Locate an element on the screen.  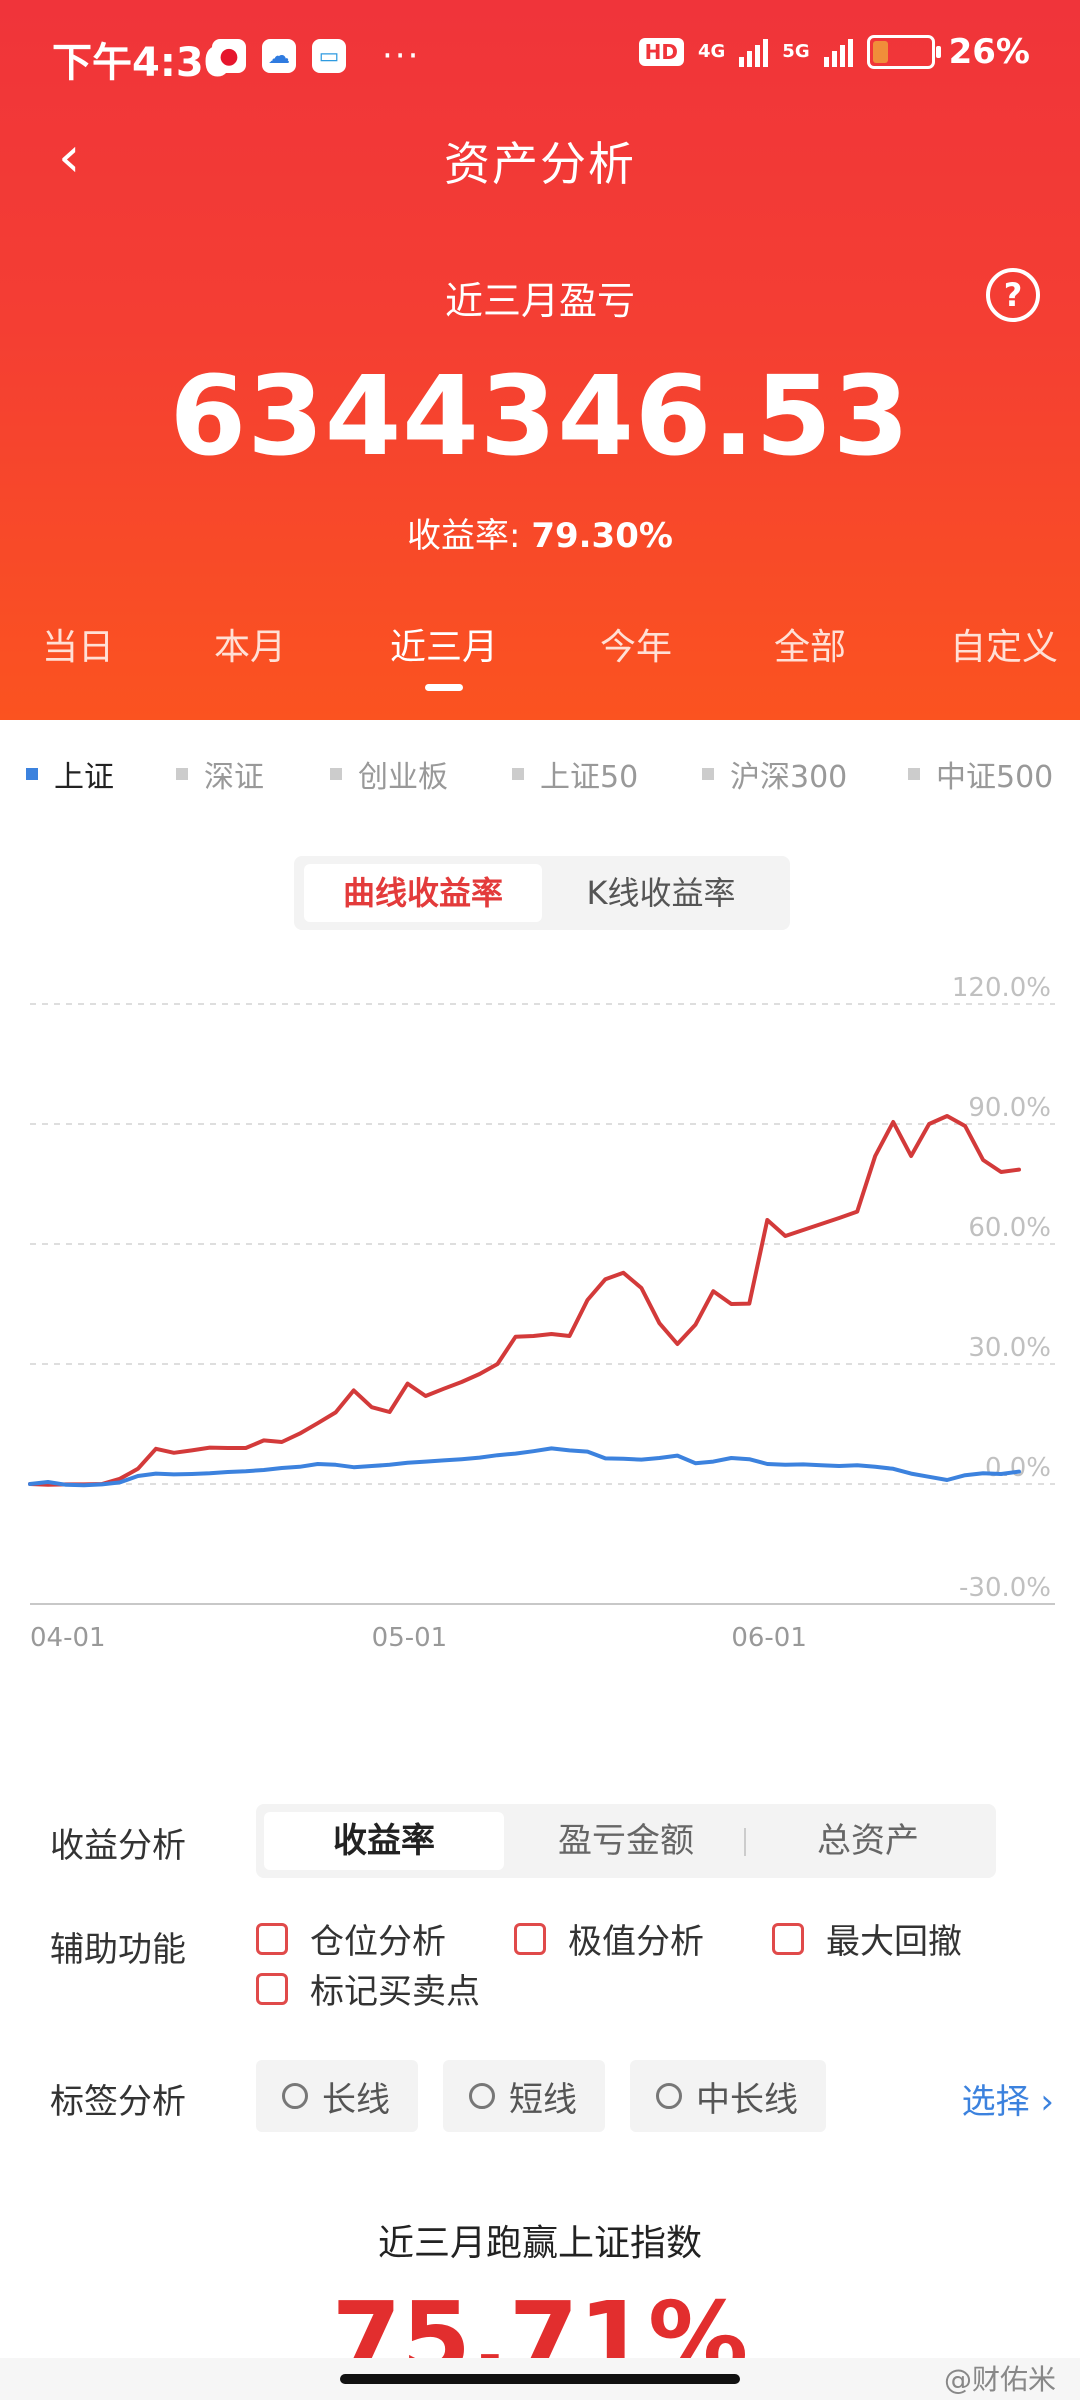
divider is located at coordinates (745, 1842).